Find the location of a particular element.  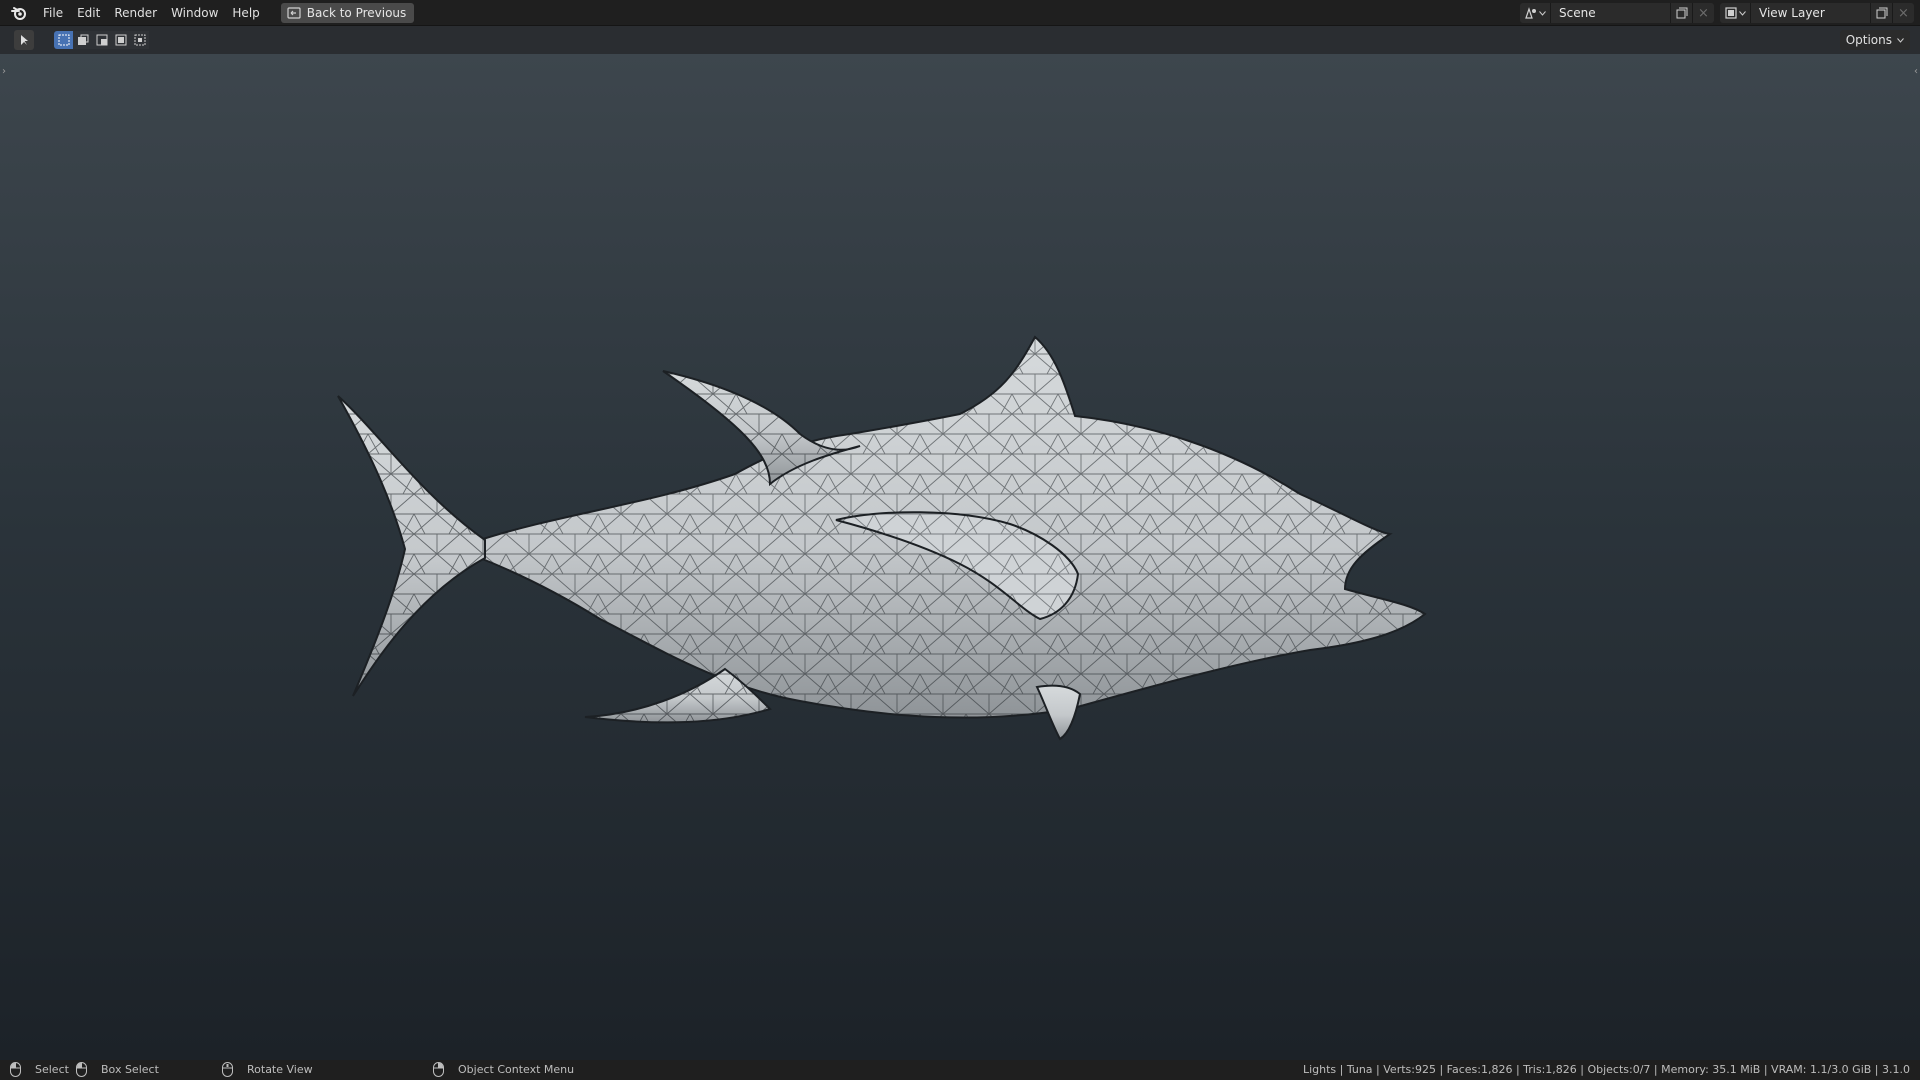

scene-close-button: × is located at coordinates (1703, 13).